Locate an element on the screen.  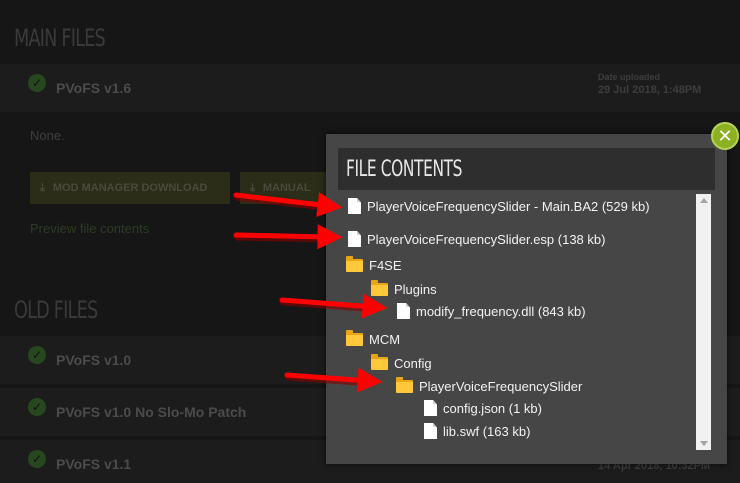
annotation-arrows is located at coordinates (310, 292).